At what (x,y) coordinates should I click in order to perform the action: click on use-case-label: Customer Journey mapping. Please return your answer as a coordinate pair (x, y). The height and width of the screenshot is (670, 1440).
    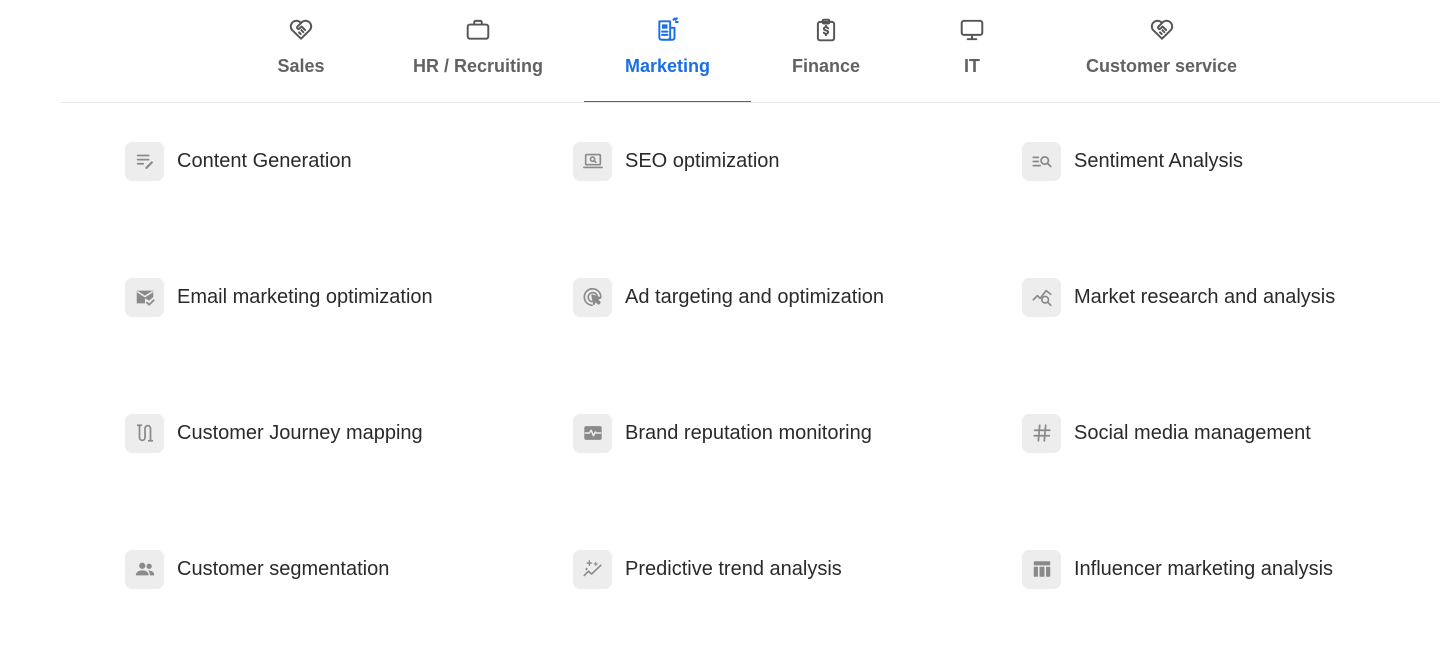
    Looking at the image, I should click on (300, 432).